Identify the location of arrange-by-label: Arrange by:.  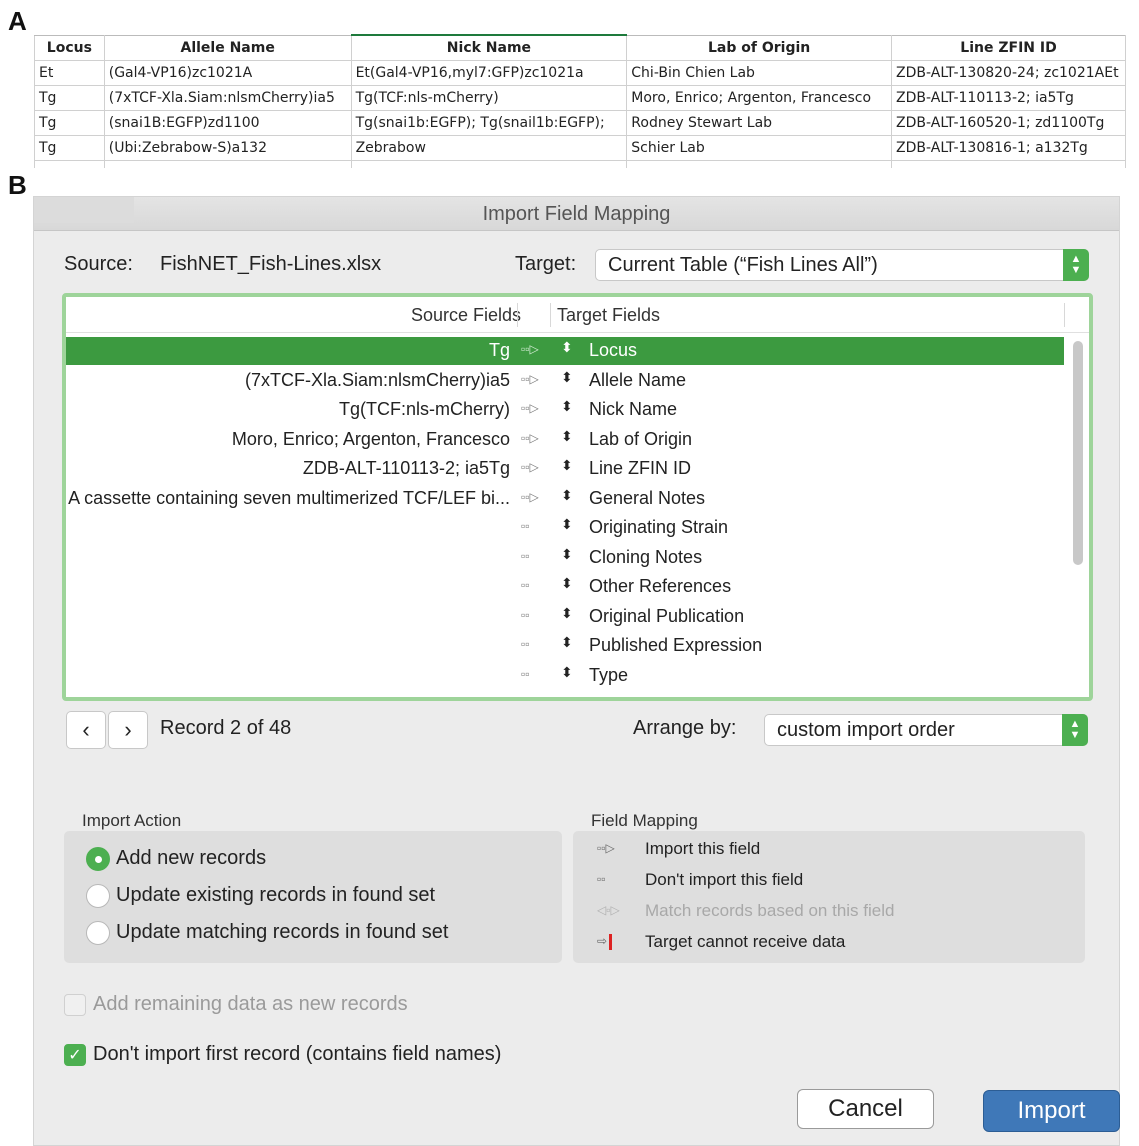
(685, 728).